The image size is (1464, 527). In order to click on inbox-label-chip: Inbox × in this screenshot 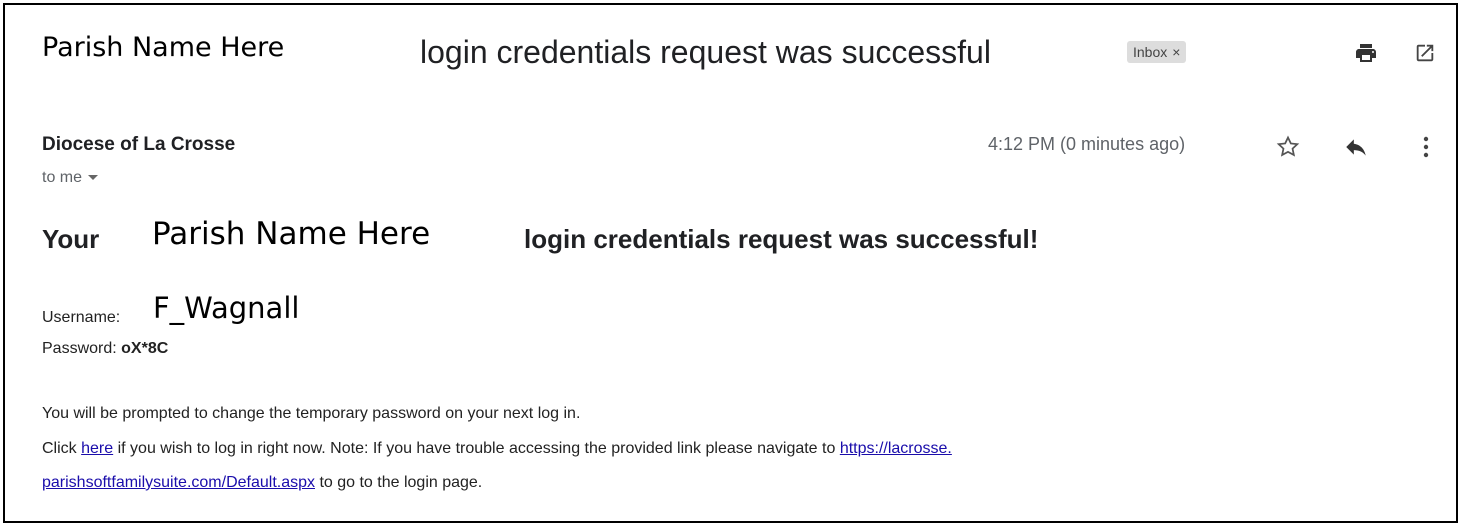, I will do `click(1157, 52)`.